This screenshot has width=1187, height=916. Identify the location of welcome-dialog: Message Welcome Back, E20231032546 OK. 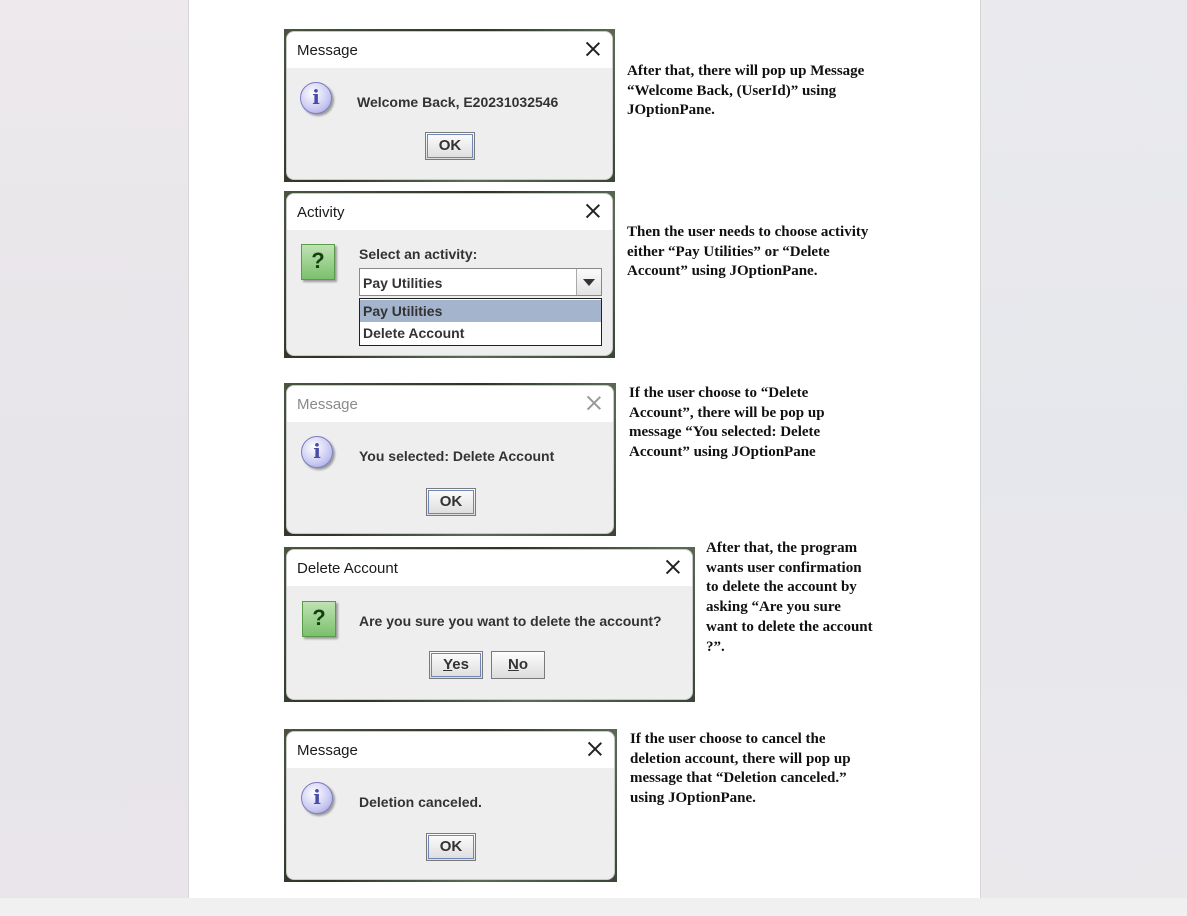
(449, 105).